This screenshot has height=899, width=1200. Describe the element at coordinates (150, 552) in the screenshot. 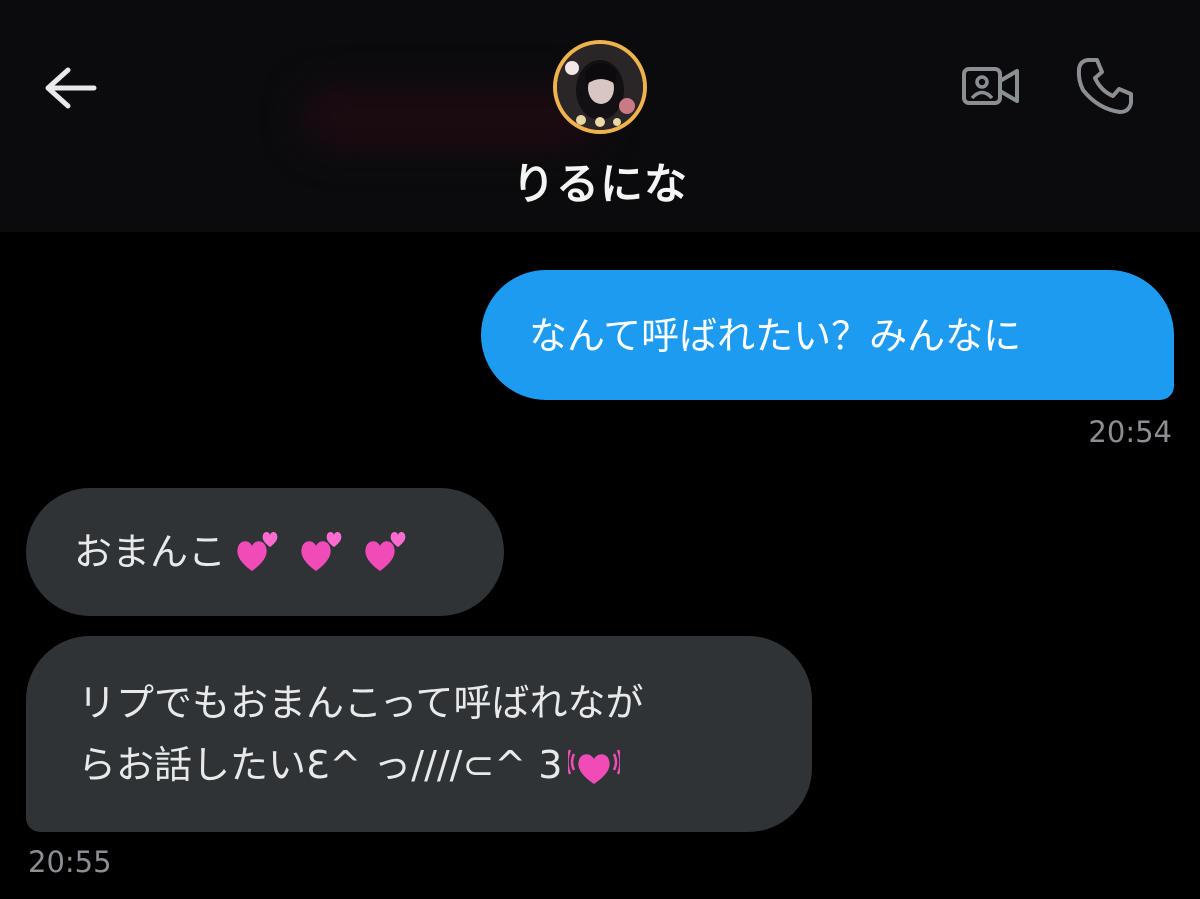

I see `message-text: おまんこ` at that location.